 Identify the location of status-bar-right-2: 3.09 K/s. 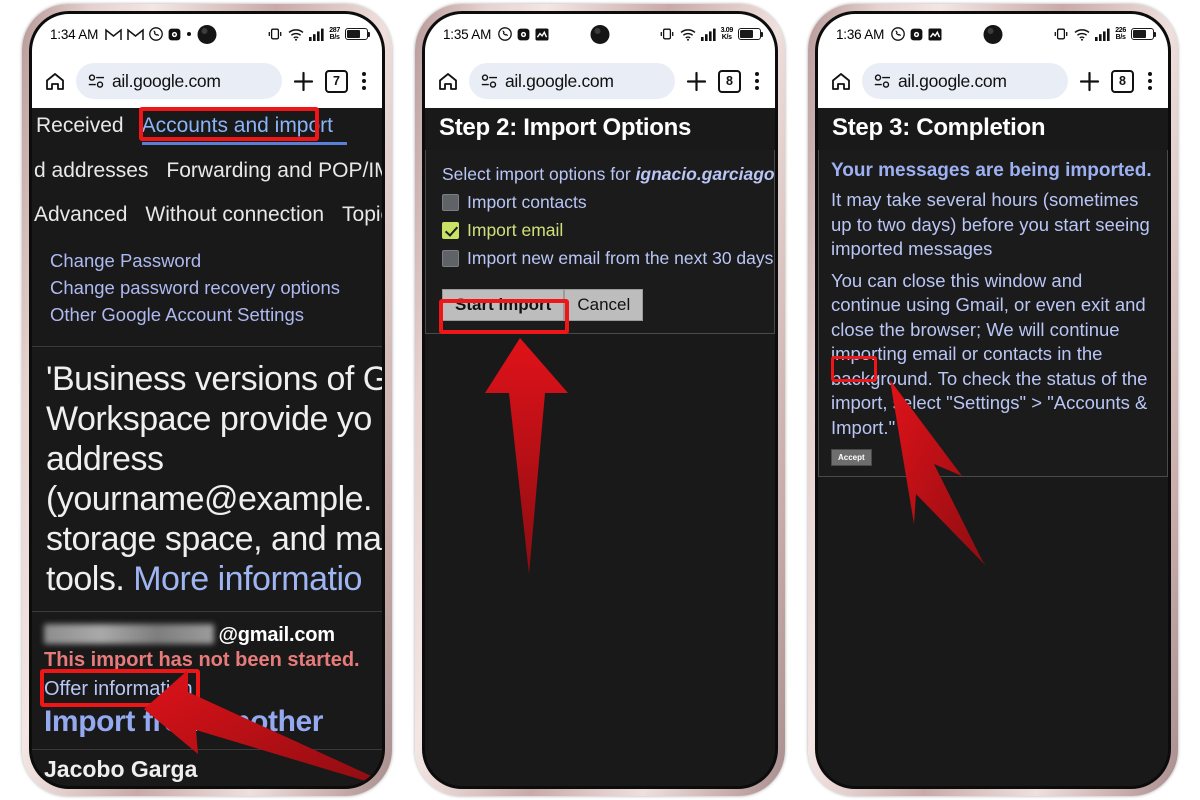
(711, 34).